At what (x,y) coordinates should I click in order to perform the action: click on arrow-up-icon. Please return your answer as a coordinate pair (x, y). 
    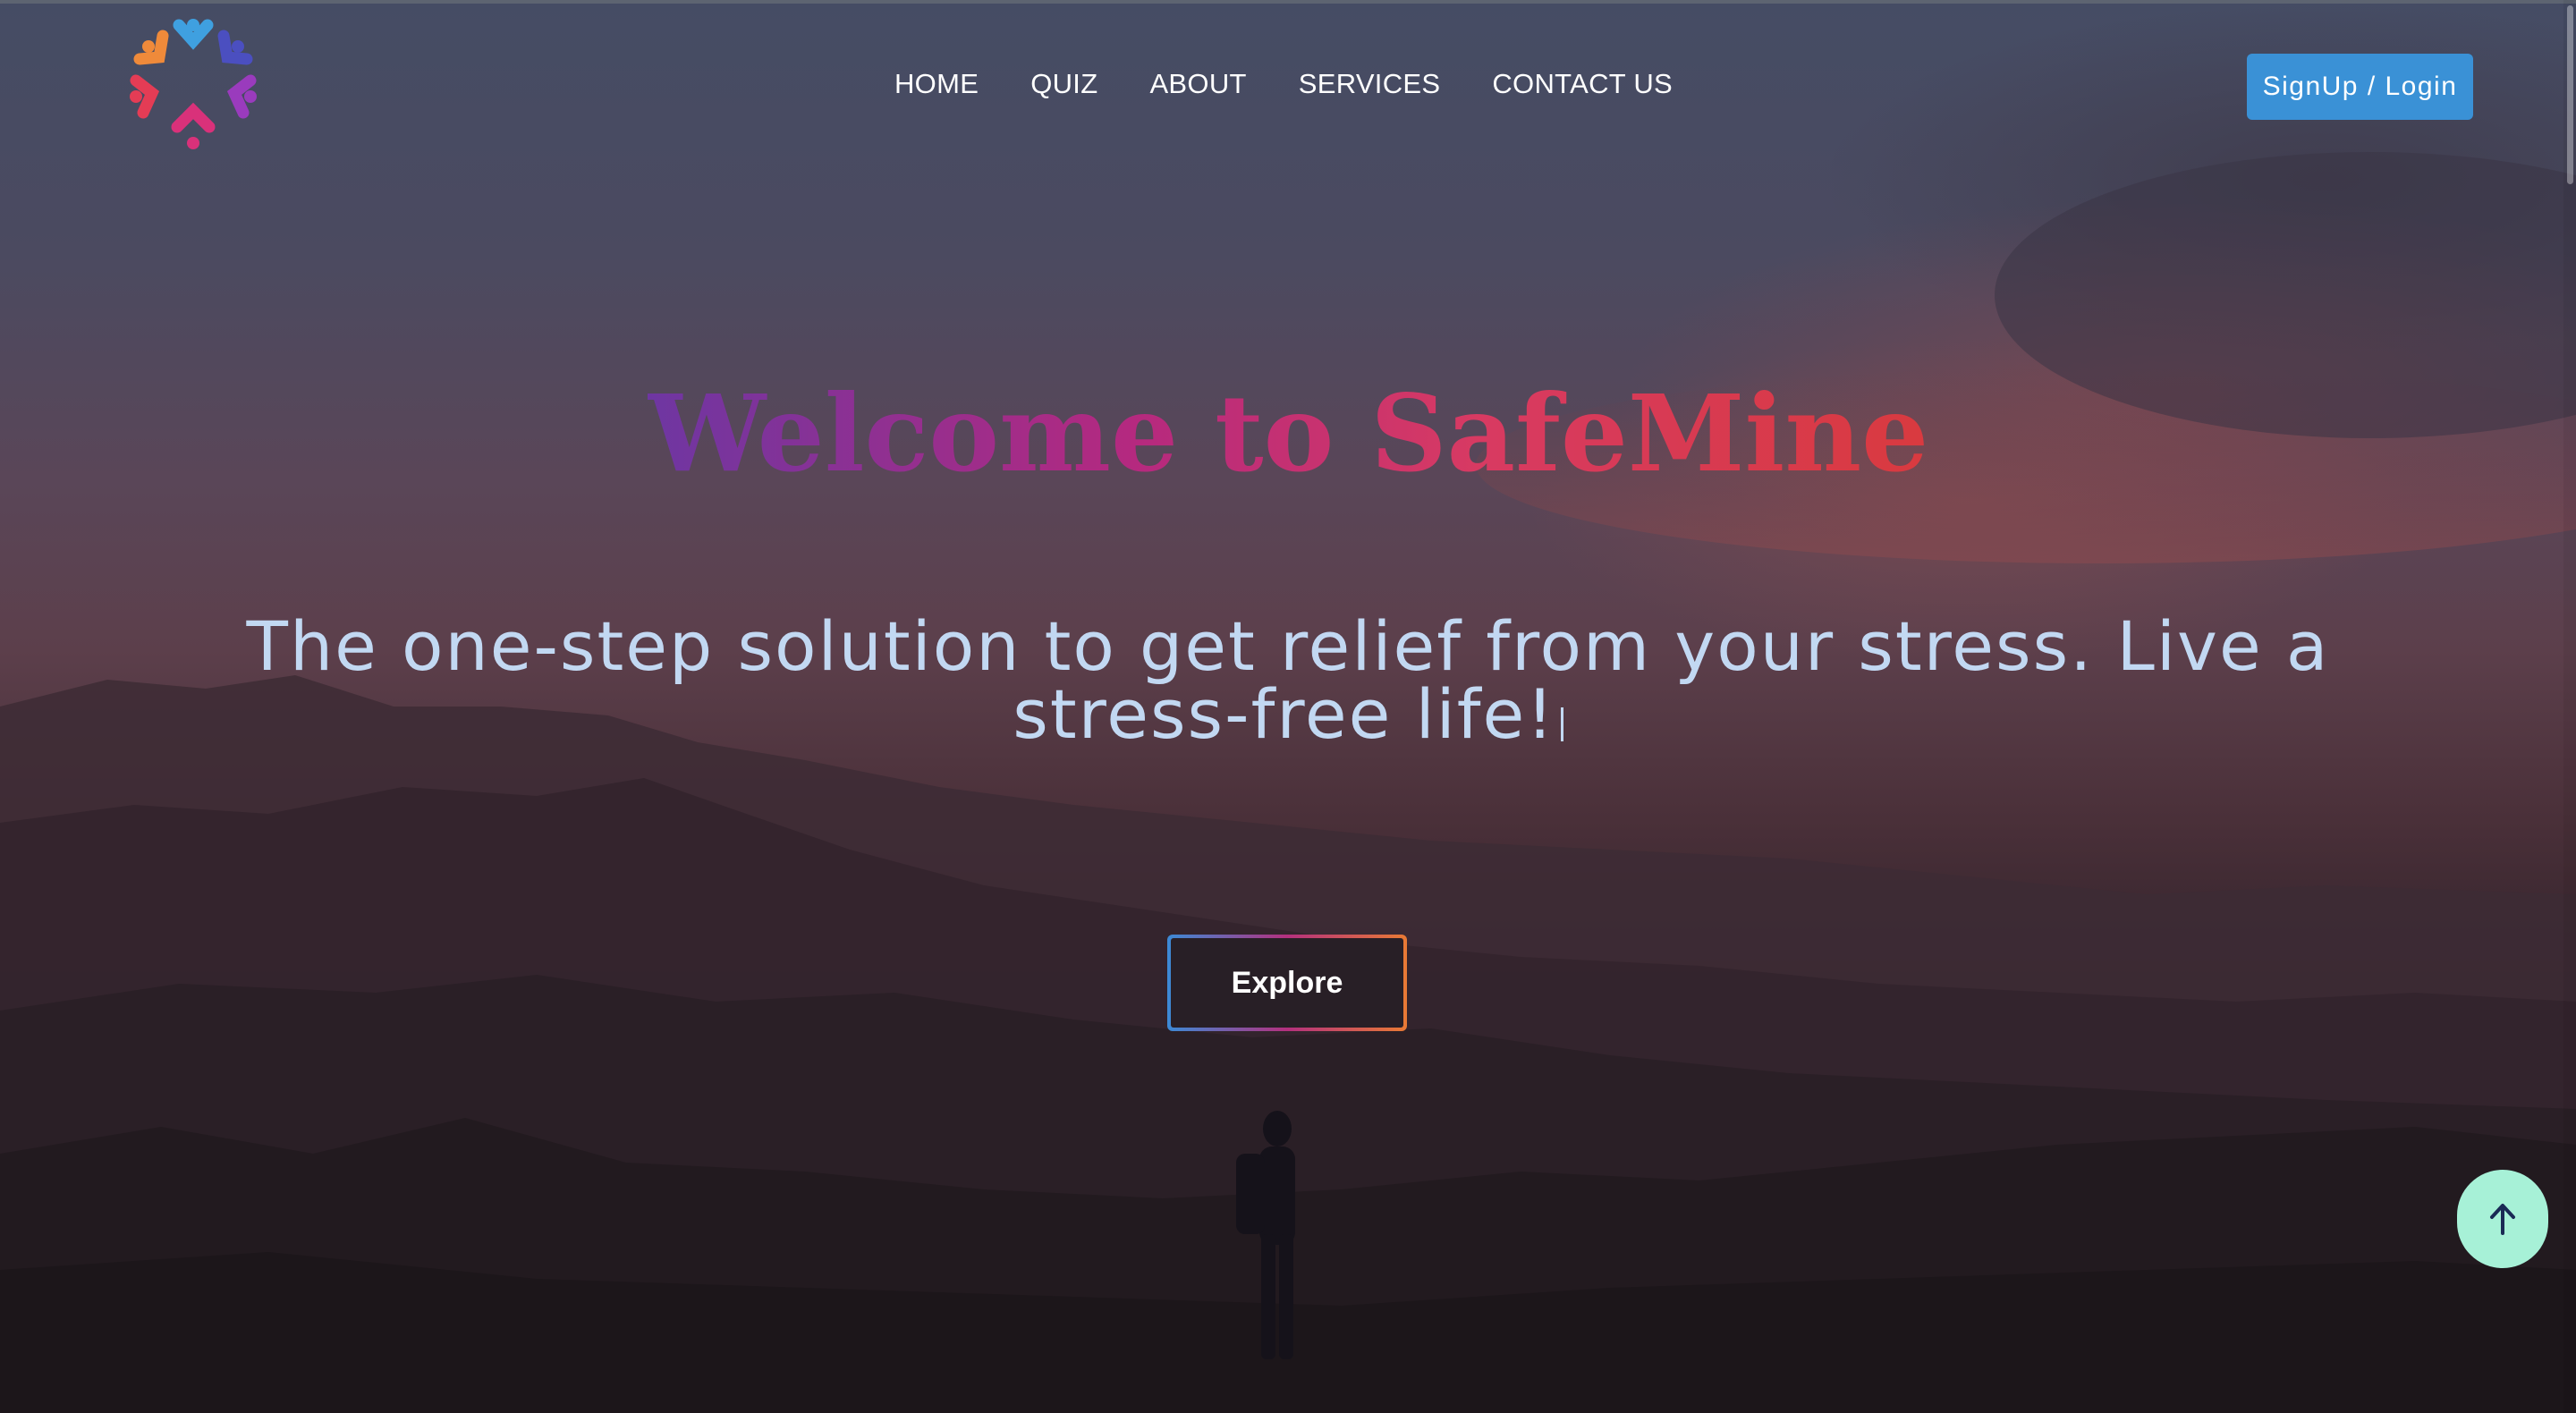
    Looking at the image, I should click on (2502, 1219).